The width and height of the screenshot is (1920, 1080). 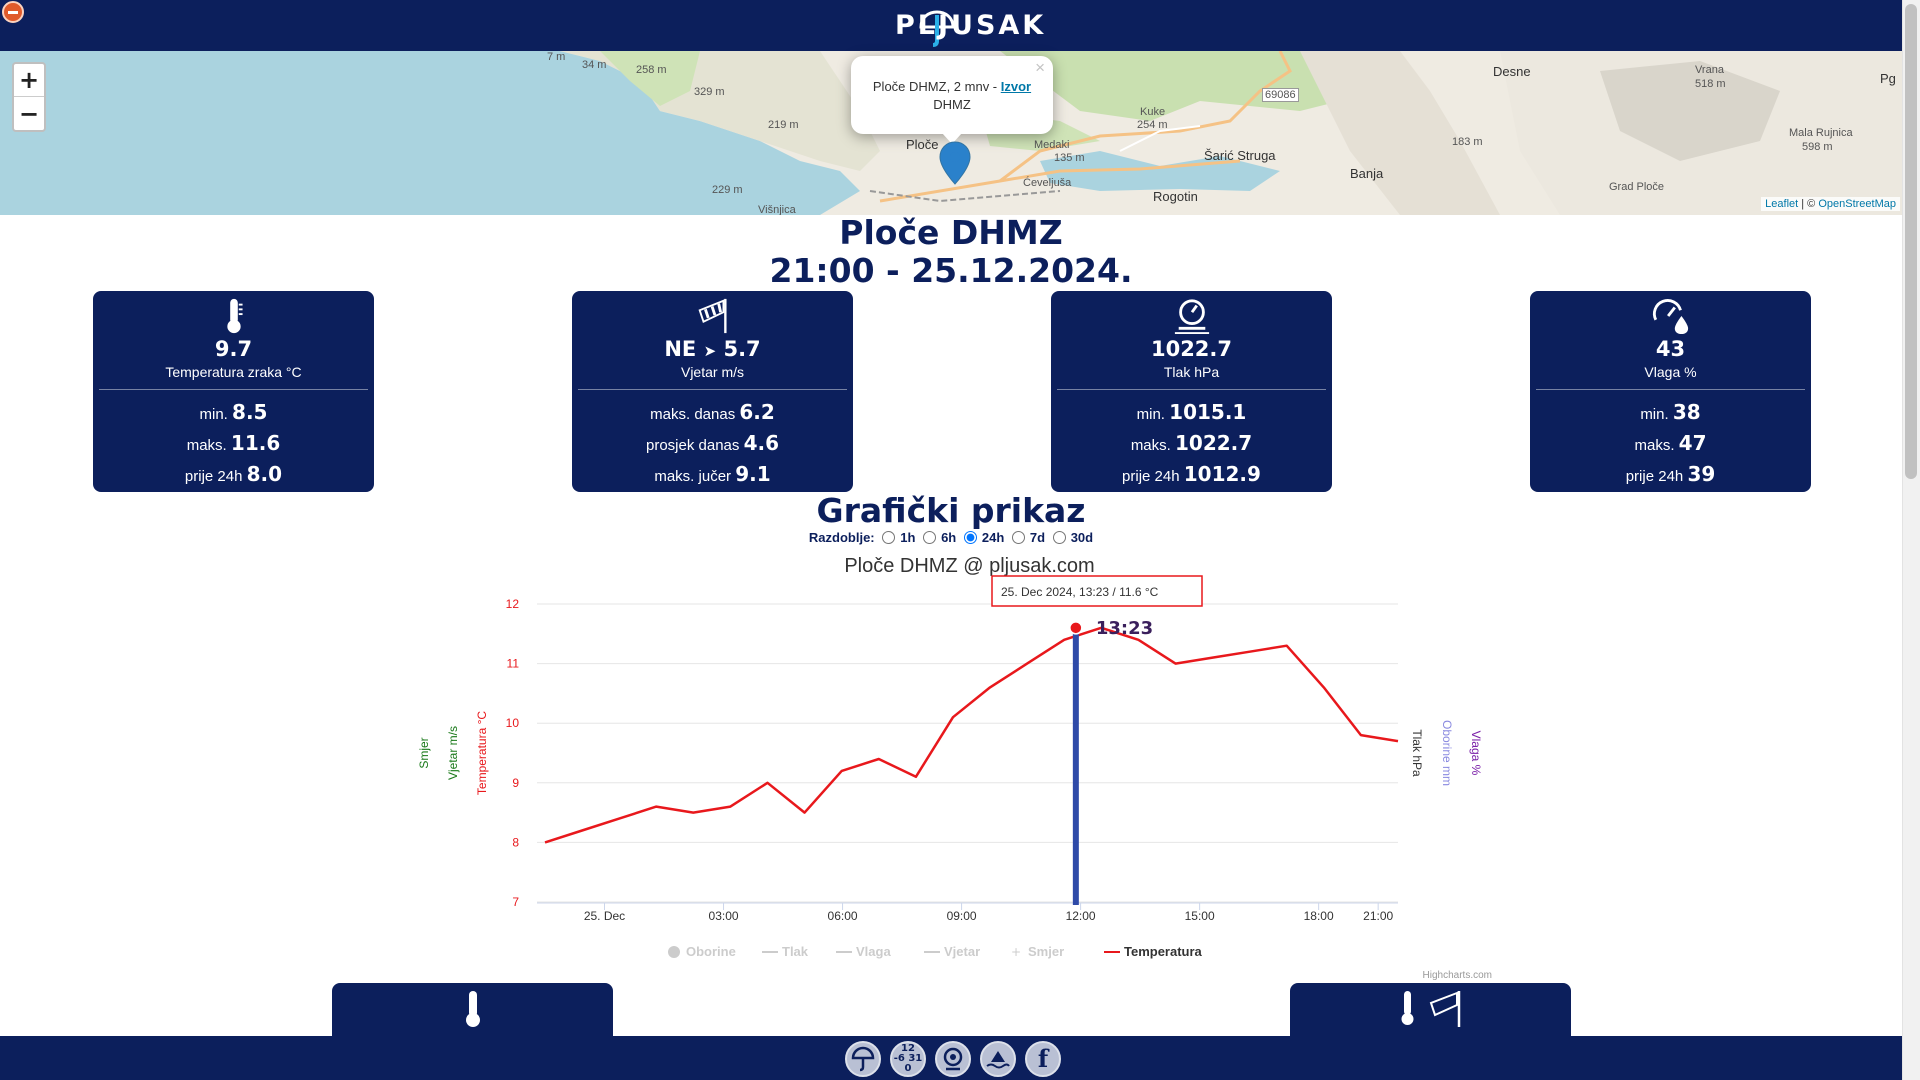 I want to click on pressure-value: 1022.7, so click(x=1191, y=349).